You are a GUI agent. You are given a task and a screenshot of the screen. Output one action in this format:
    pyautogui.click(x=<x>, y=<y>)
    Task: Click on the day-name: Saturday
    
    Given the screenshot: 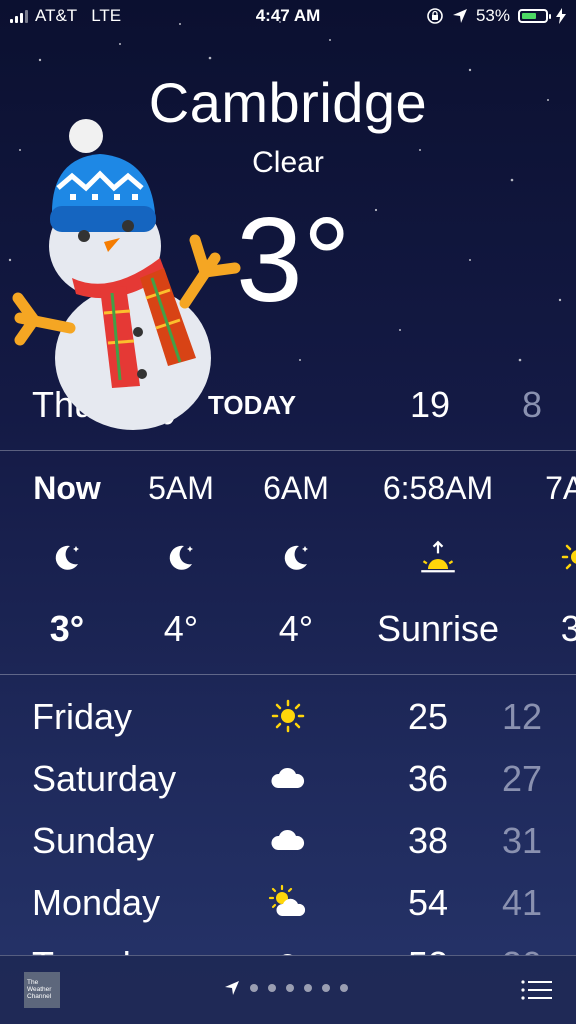 What is the action you would take?
    pyautogui.click(x=104, y=778)
    